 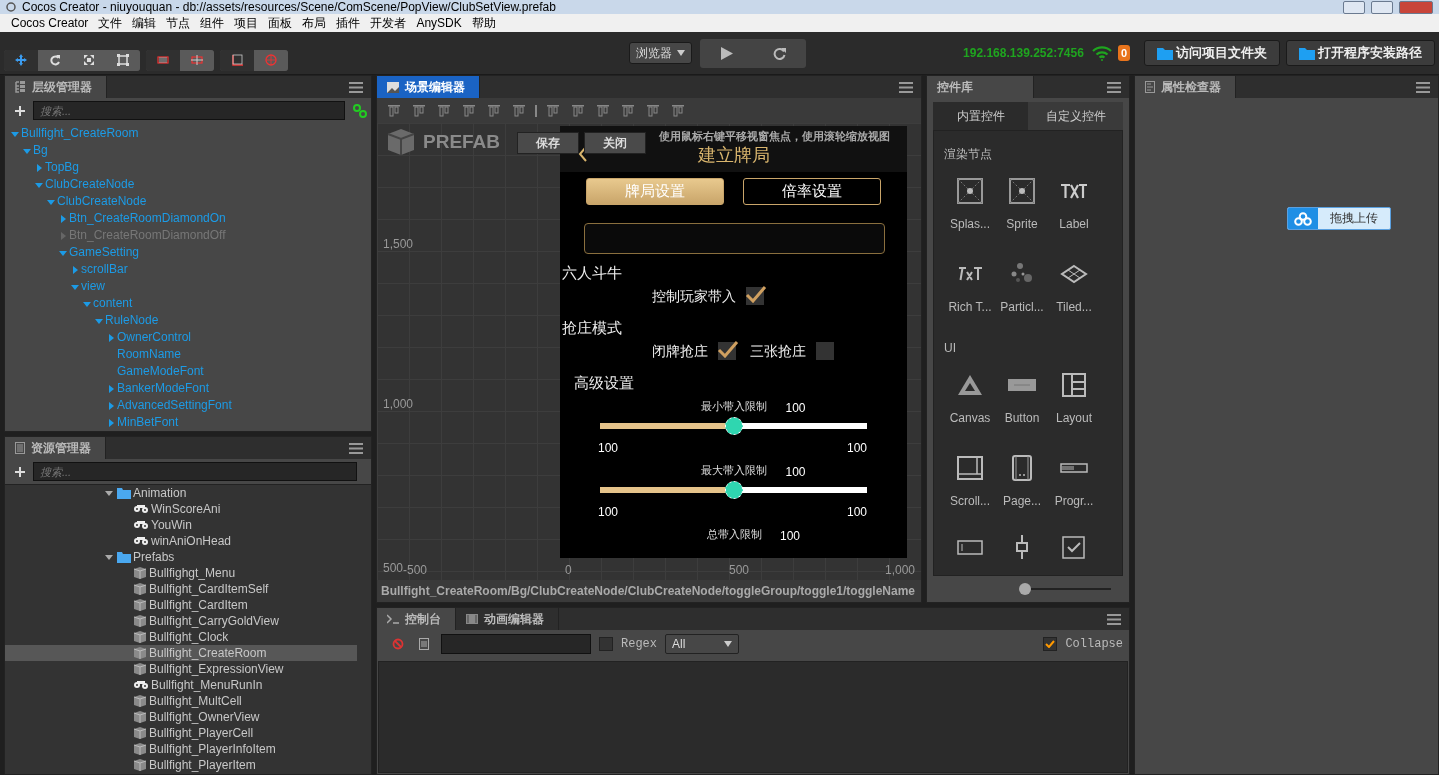 What do you see at coordinates (1354, 7) in the screenshot?
I see `minimize-button` at bounding box center [1354, 7].